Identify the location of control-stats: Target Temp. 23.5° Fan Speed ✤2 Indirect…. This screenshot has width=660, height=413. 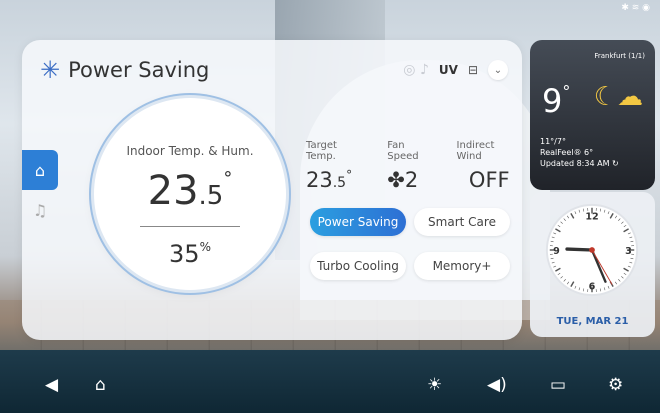
(414, 166).